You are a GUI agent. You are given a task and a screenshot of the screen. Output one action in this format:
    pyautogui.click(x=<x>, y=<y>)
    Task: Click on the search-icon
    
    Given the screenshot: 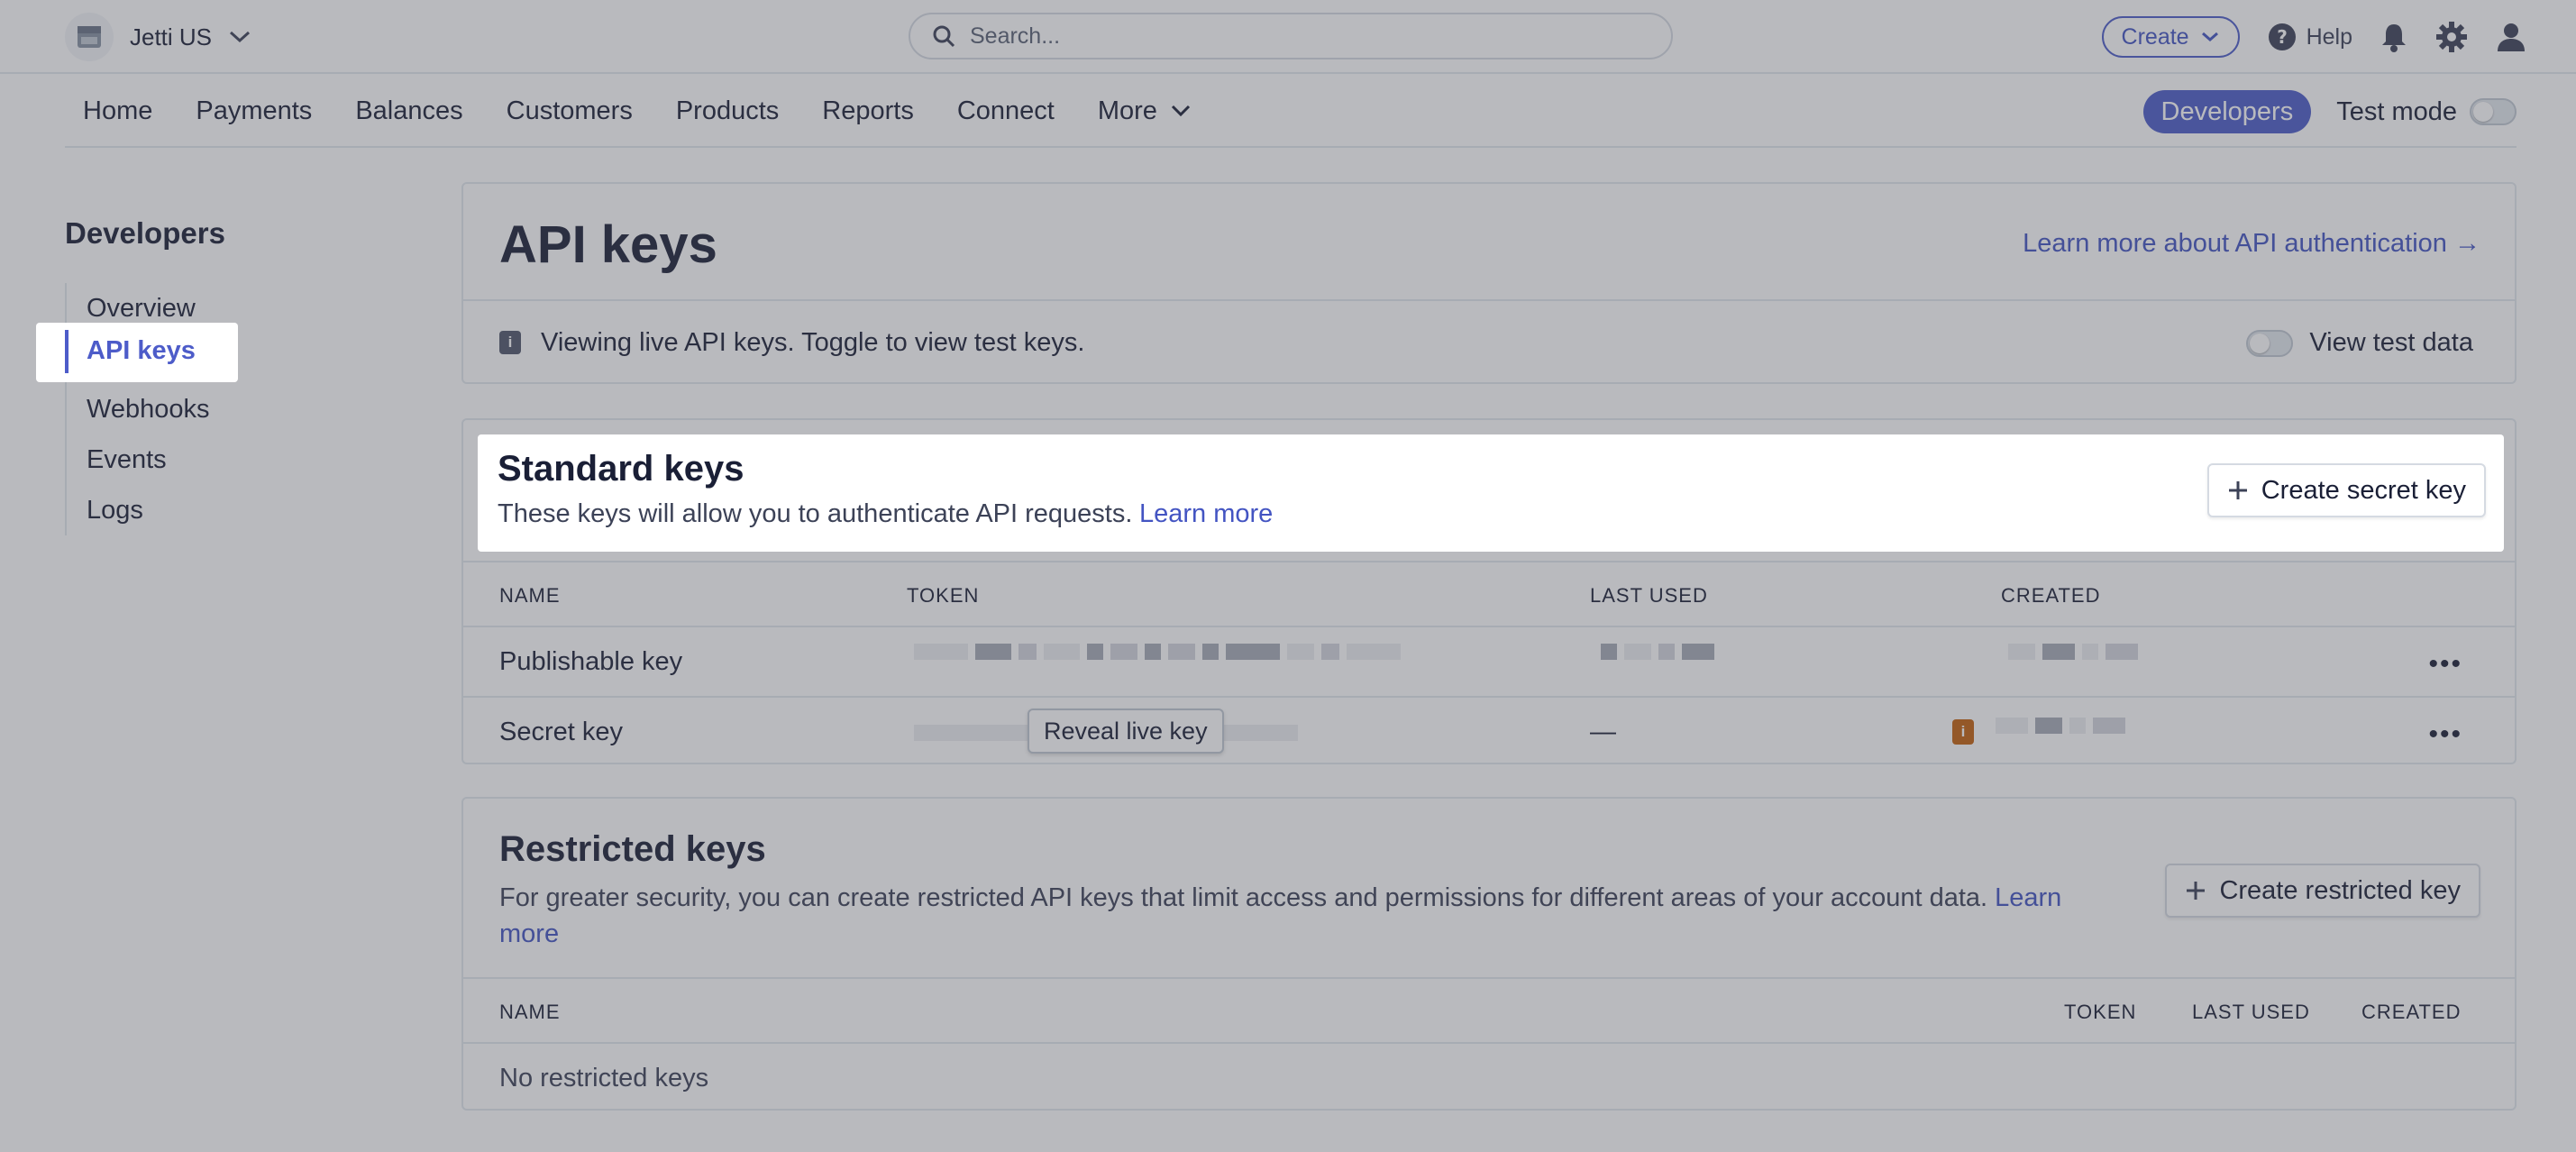 What is the action you would take?
    pyautogui.click(x=944, y=36)
    